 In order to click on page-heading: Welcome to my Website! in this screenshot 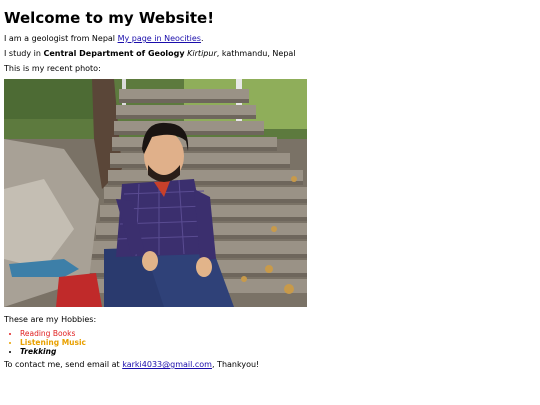, I will do `click(109, 18)`.